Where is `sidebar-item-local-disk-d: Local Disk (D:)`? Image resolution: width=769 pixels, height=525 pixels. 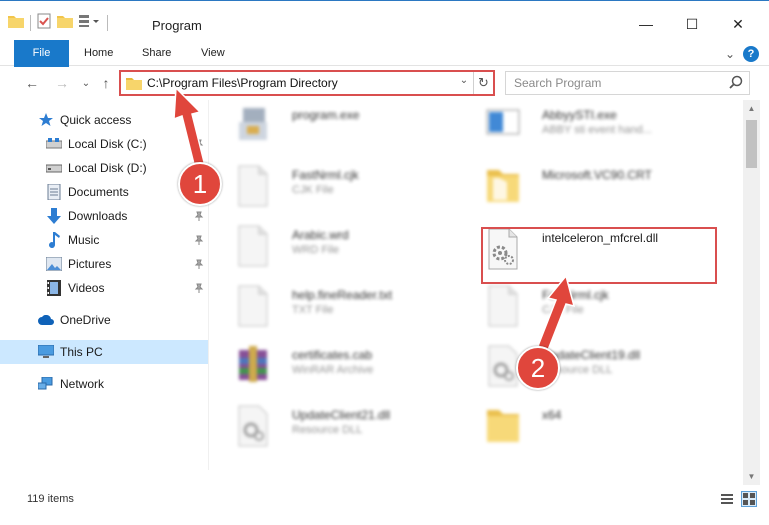 sidebar-item-local-disk-d: Local Disk (D:) is located at coordinates (104, 168).